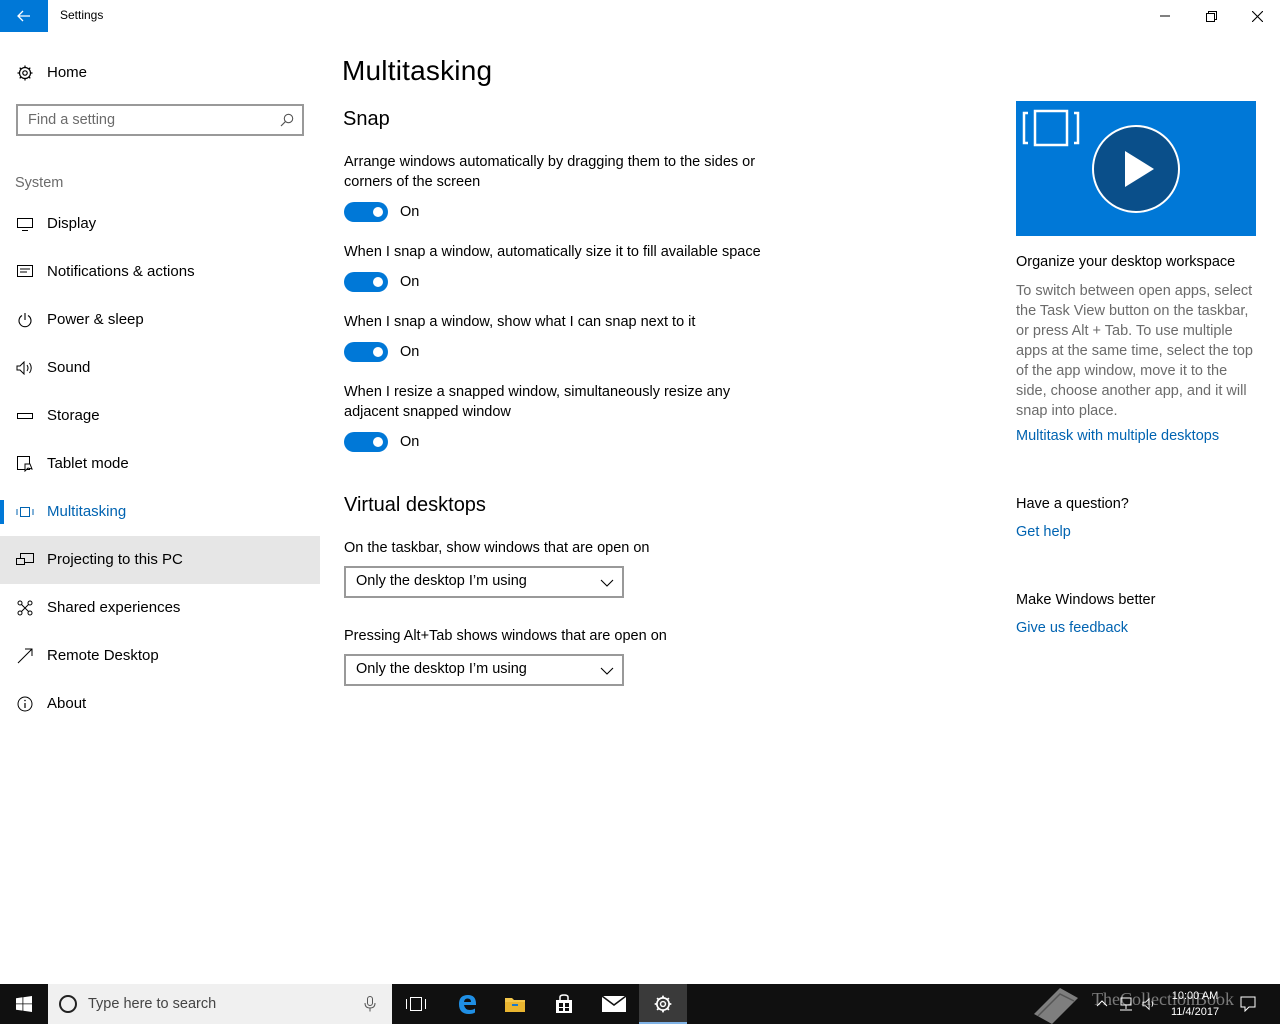  What do you see at coordinates (1195, 1012) in the screenshot?
I see `clock-date: 11/4/2017` at bounding box center [1195, 1012].